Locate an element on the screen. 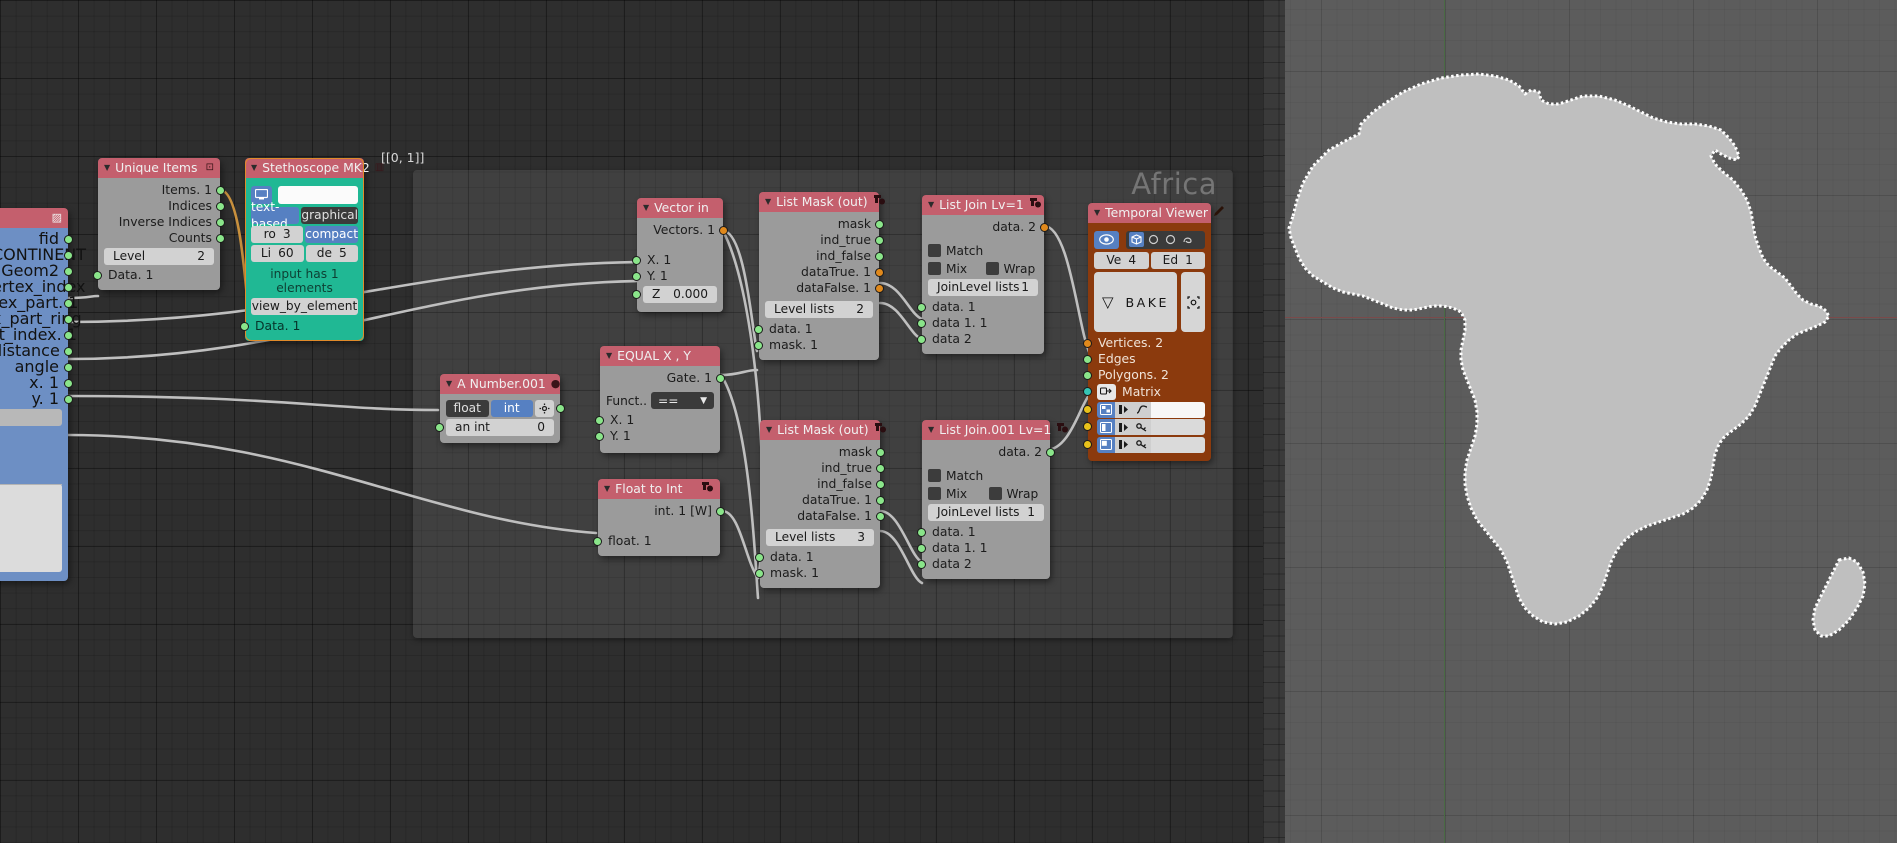 The width and height of the screenshot is (1897, 843). function-row: Funct.. == ▼ is located at coordinates (660, 400).